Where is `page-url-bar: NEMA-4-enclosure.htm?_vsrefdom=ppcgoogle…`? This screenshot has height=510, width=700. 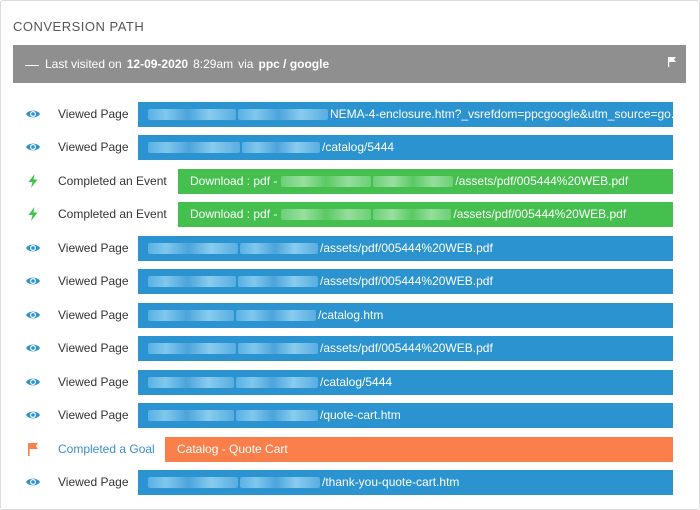 page-url-bar: NEMA-4-enclosure.htm?_vsrefdom=ppcgoogle… is located at coordinates (405, 114).